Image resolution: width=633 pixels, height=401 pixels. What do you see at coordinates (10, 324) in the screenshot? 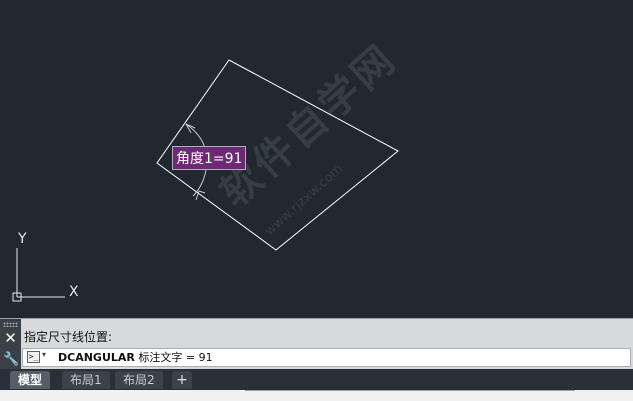
I see `grip-handle-icon` at bounding box center [10, 324].